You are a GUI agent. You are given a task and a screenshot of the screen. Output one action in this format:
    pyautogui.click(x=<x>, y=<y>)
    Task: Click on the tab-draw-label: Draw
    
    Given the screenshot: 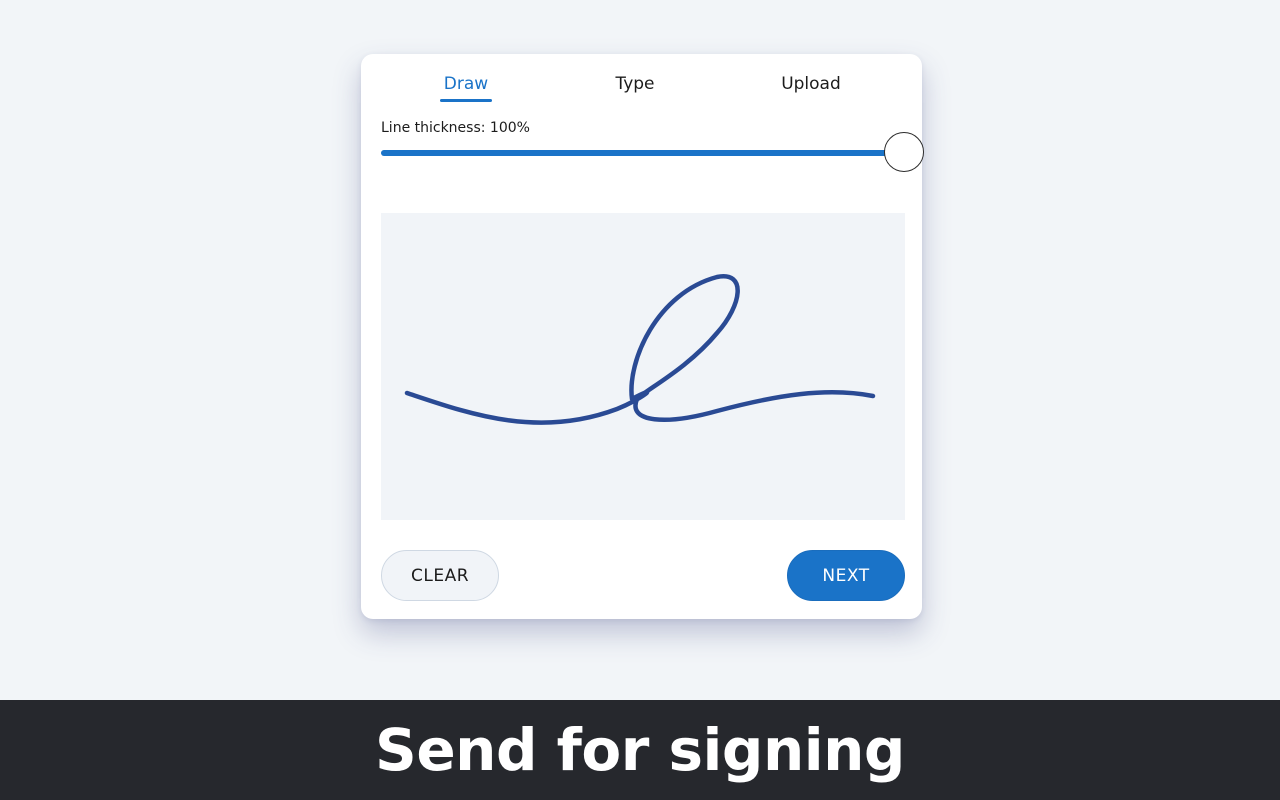 What is the action you would take?
    pyautogui.click(x=466, y=84)
    